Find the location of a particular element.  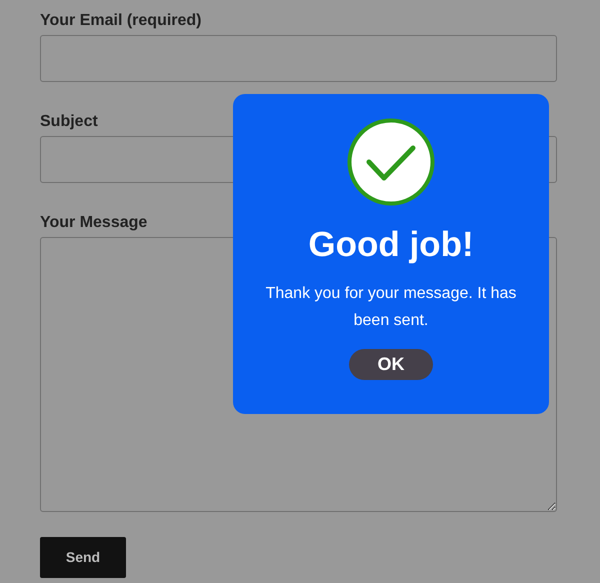

check-icon is located at coordinates (391, 162).